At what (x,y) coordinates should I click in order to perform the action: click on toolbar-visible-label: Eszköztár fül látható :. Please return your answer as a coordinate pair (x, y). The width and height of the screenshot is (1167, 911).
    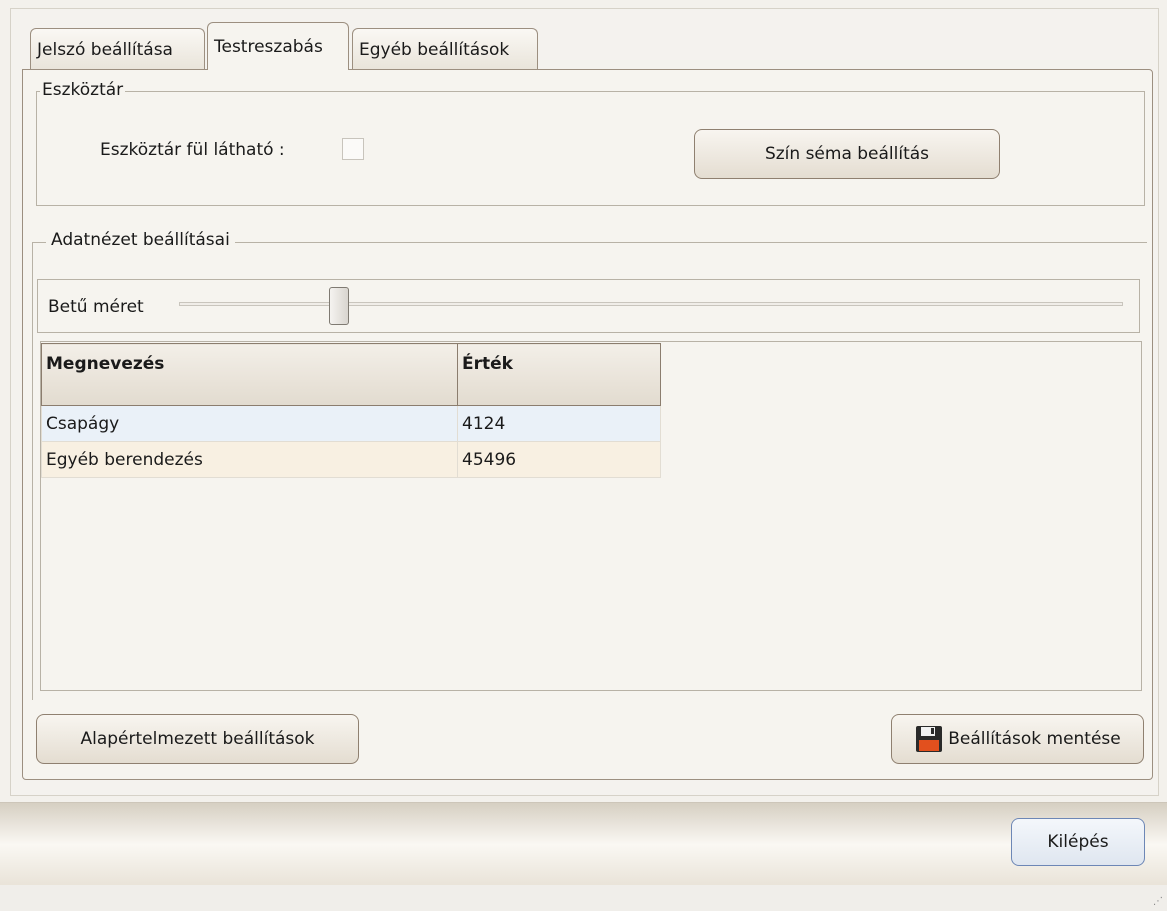
    Looking at the image, I should click on (192, 150).